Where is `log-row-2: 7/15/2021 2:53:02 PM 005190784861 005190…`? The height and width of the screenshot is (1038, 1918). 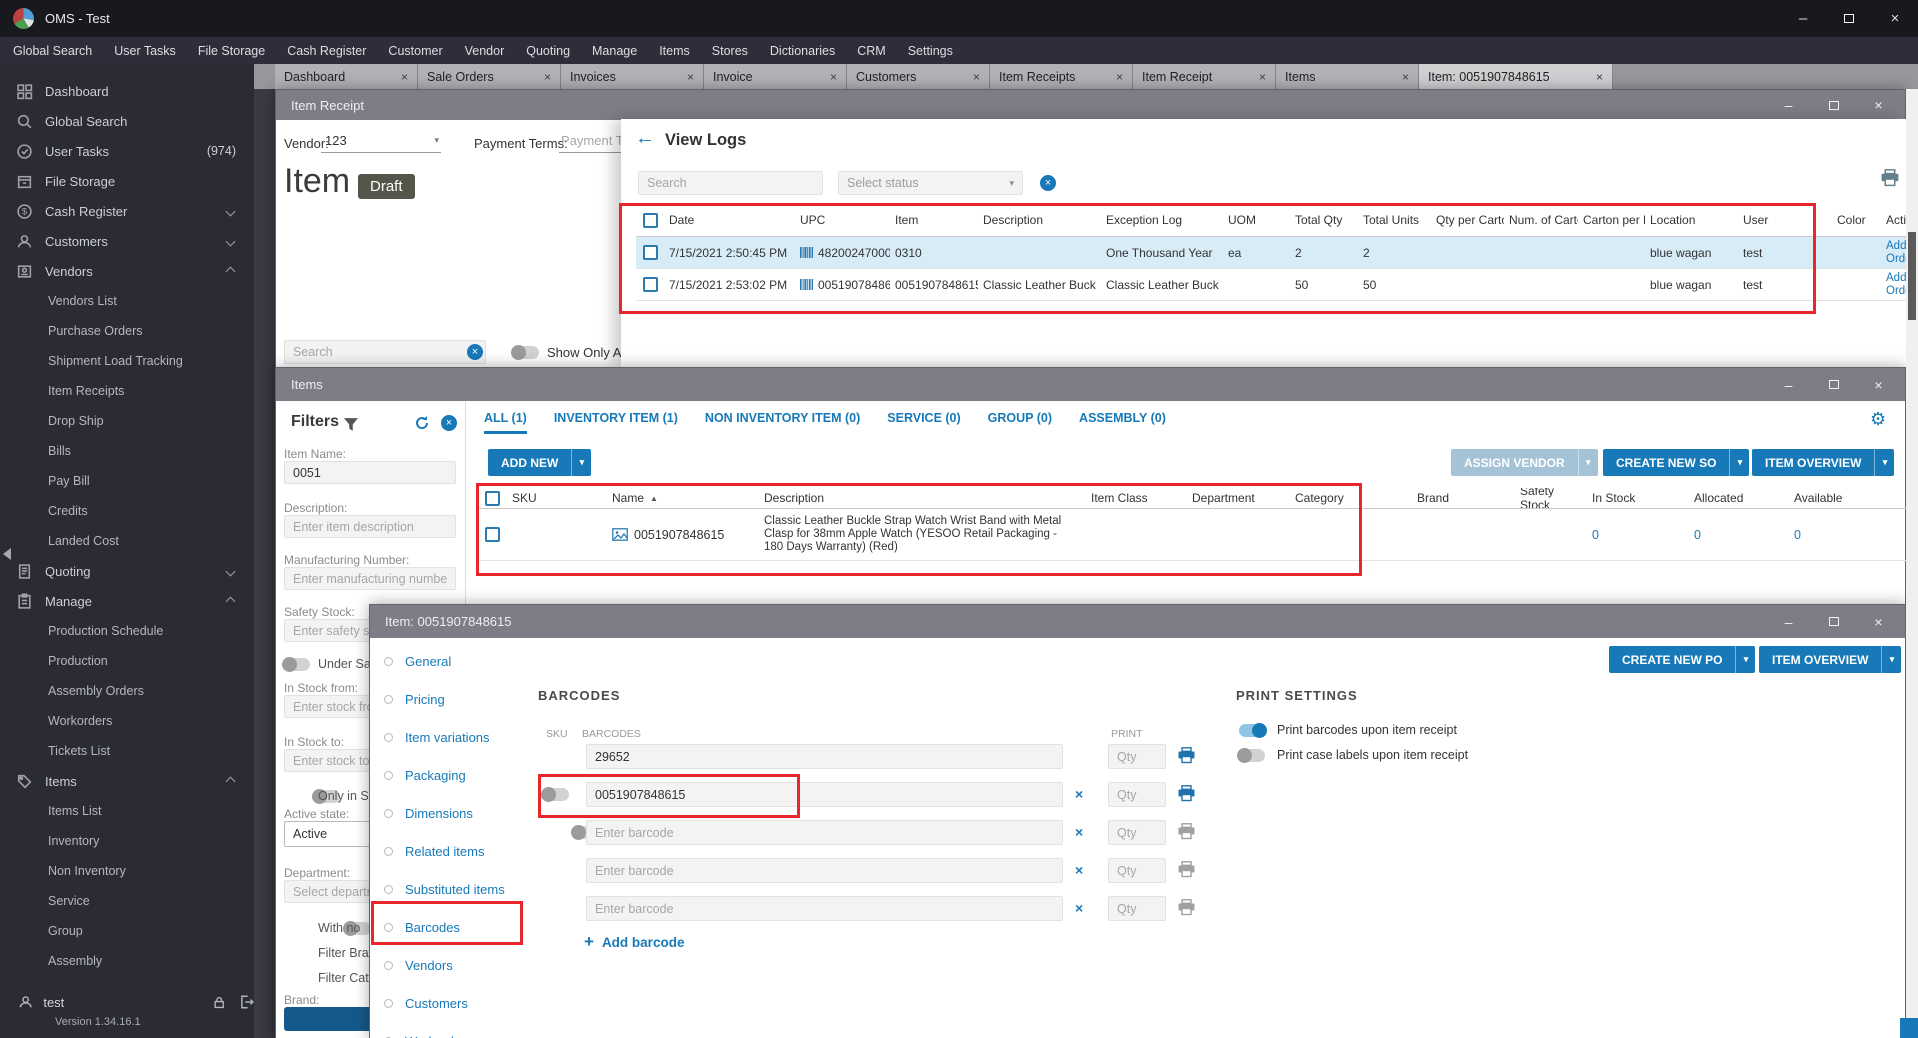 log-row-2: 7/15/2021 2:53:02 PM 005190784861 005190… is located at coordinates (1271, 285).